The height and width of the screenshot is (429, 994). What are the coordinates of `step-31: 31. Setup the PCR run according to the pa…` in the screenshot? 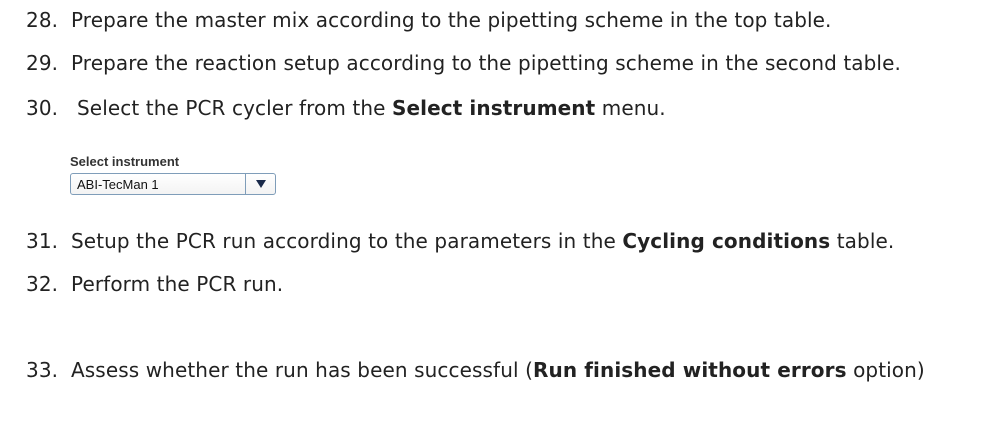 It's located at (460, 241).